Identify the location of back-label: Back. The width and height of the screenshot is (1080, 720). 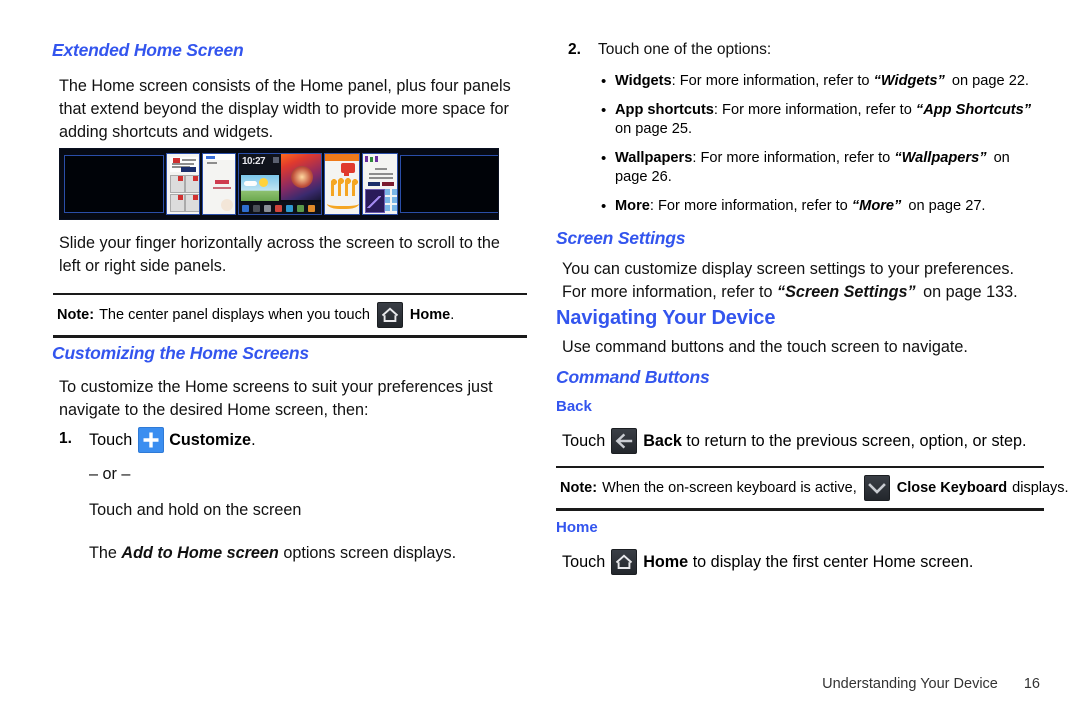
(662, 440).